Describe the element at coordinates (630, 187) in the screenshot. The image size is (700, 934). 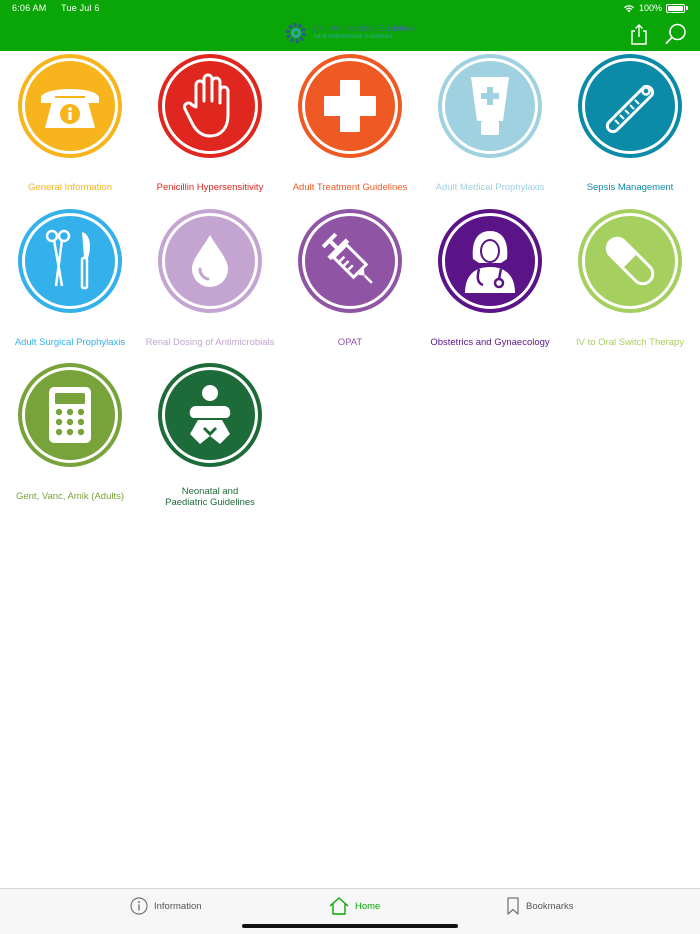
I see `tile-sepsis-management-label: Sepsis Management` at that location.